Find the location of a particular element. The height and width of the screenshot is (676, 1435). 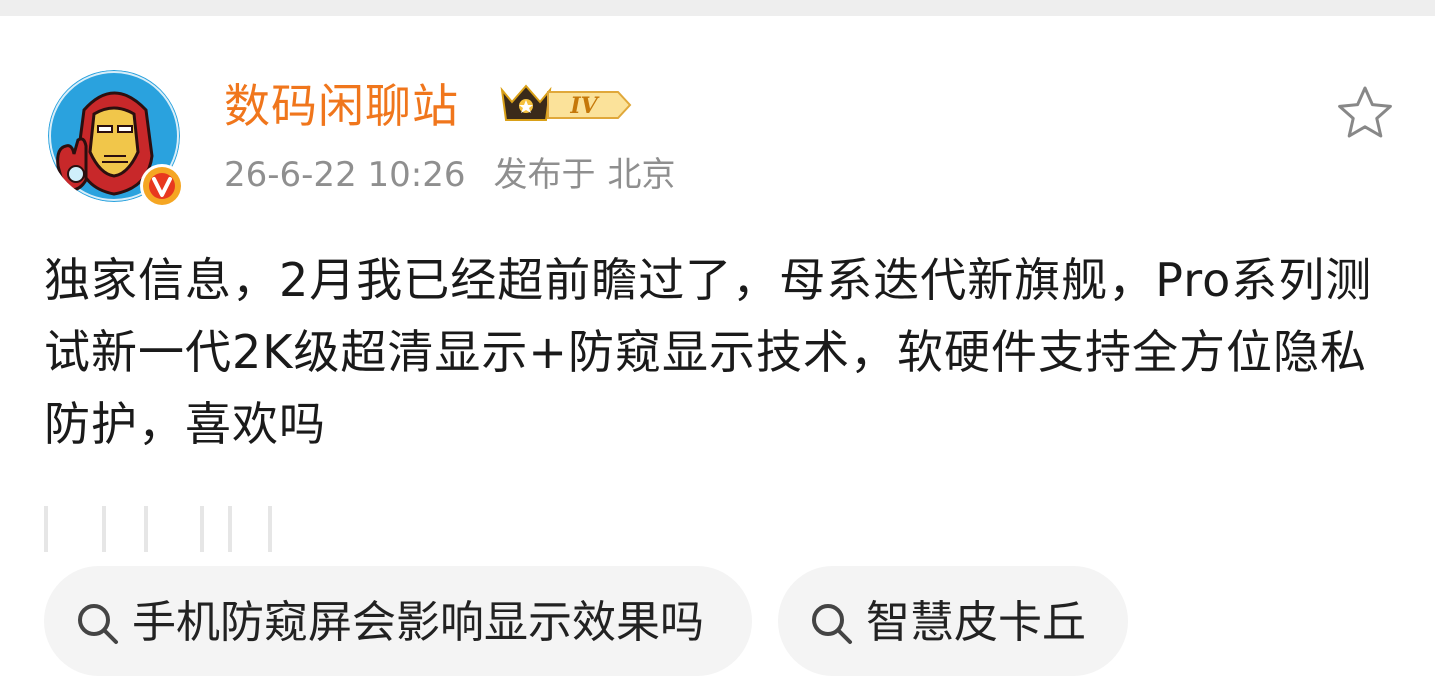

author-avatar is located at coordinates (116, 139).